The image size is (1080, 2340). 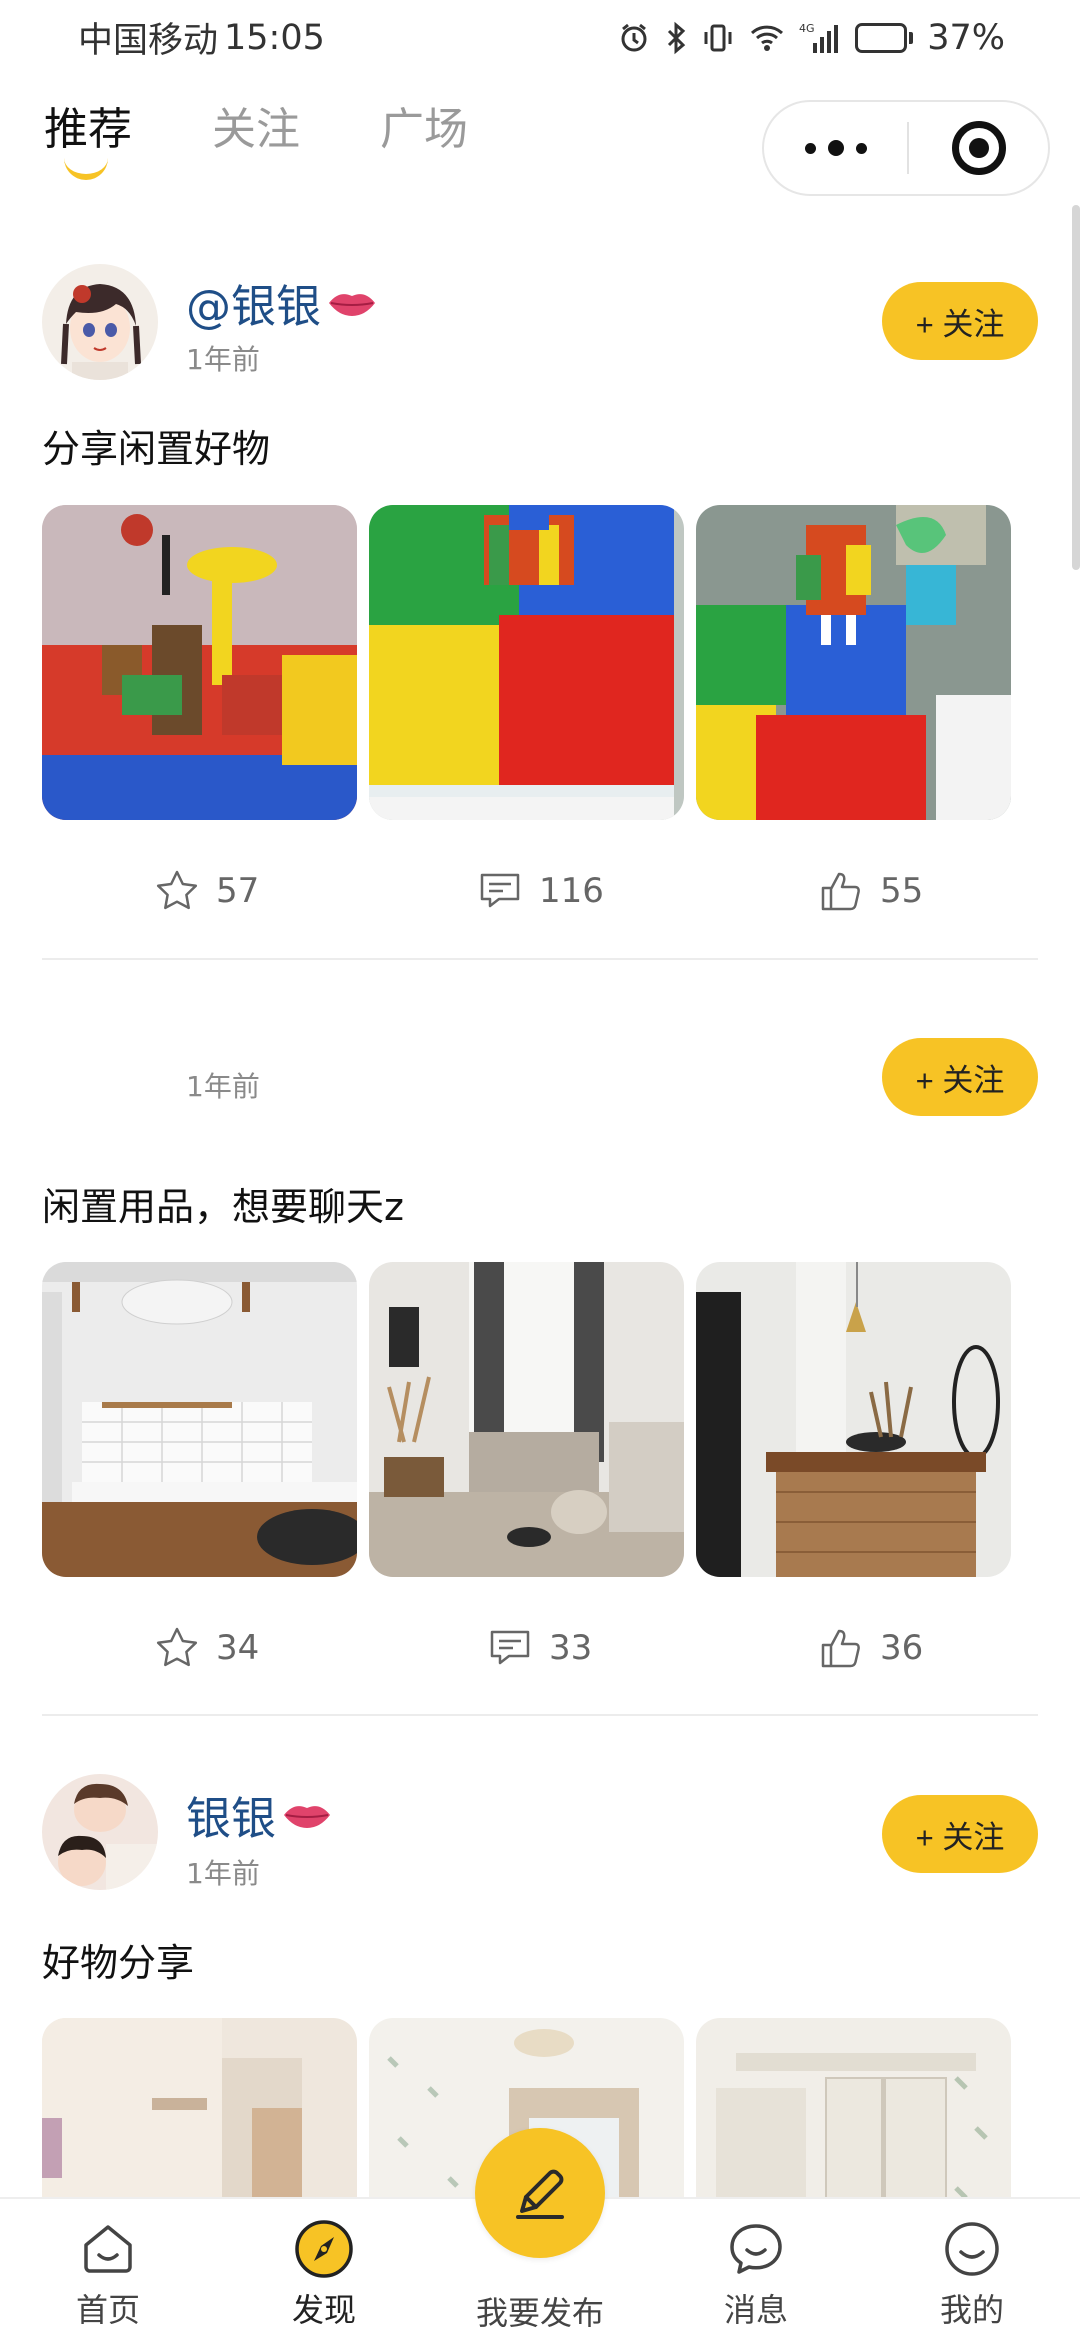 I want to click on nav-message: 消息, so click(x=756, y=2269).